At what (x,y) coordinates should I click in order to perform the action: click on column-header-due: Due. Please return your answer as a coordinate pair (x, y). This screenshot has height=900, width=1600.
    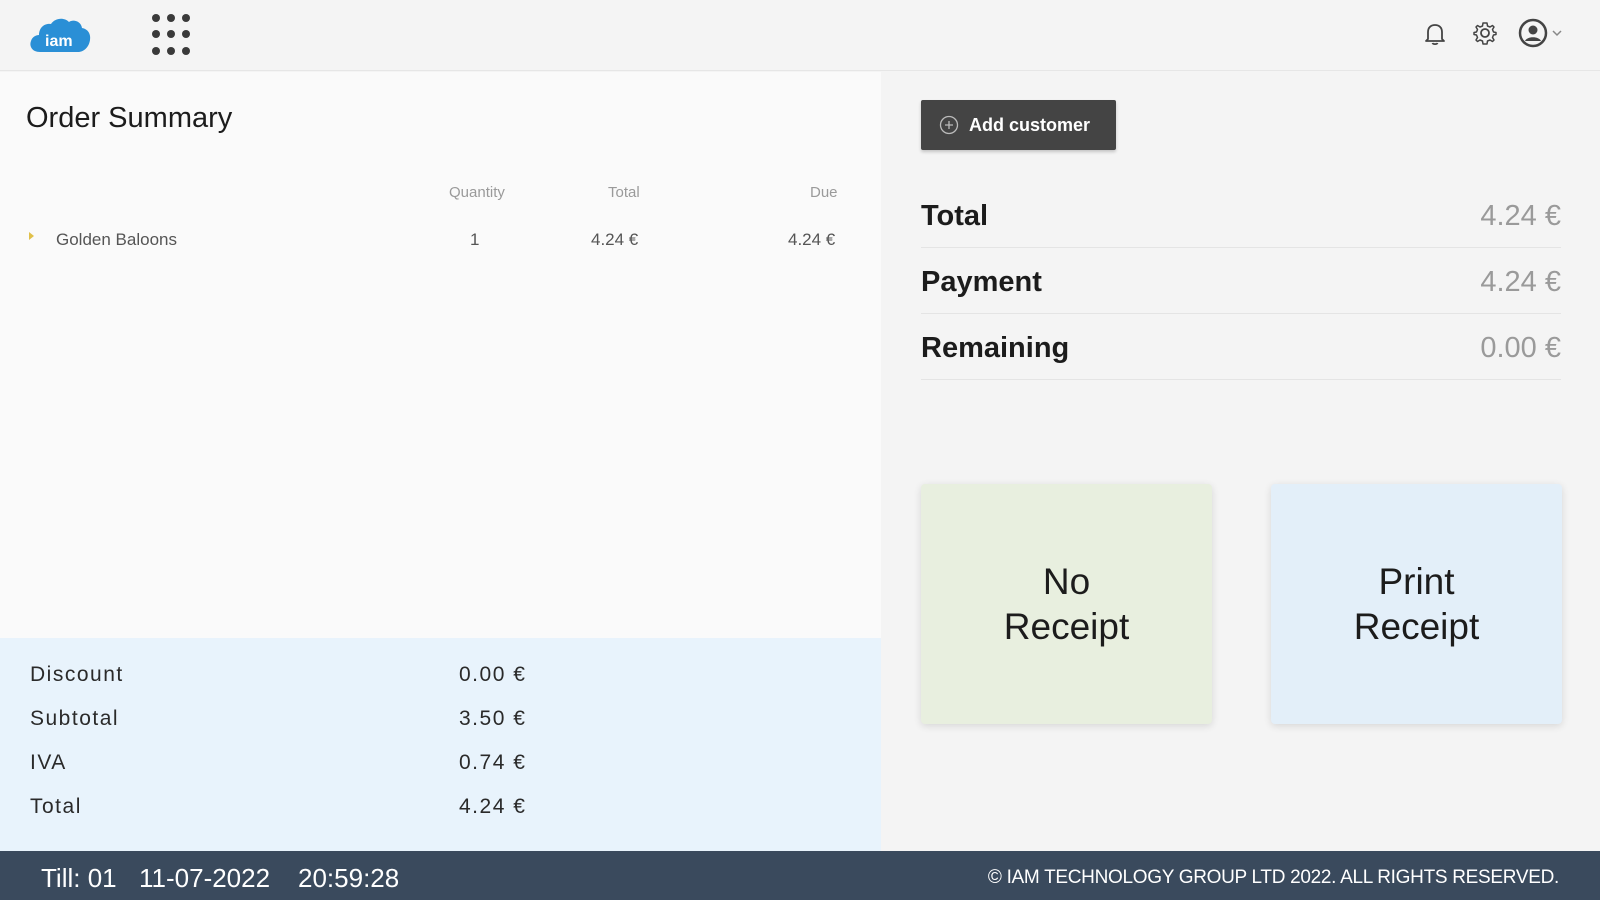
    Looking at the image, I should click on (824, 192).